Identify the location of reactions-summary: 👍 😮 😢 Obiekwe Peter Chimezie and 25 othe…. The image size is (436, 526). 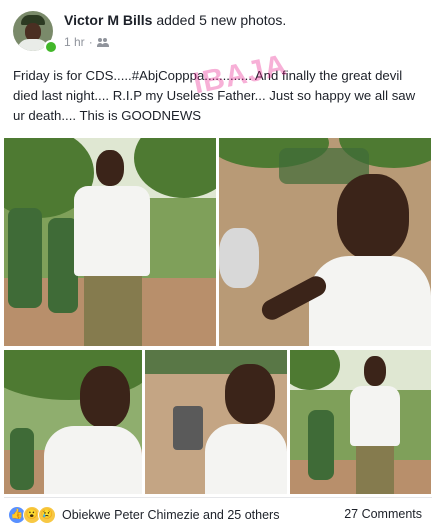
(143, 515).